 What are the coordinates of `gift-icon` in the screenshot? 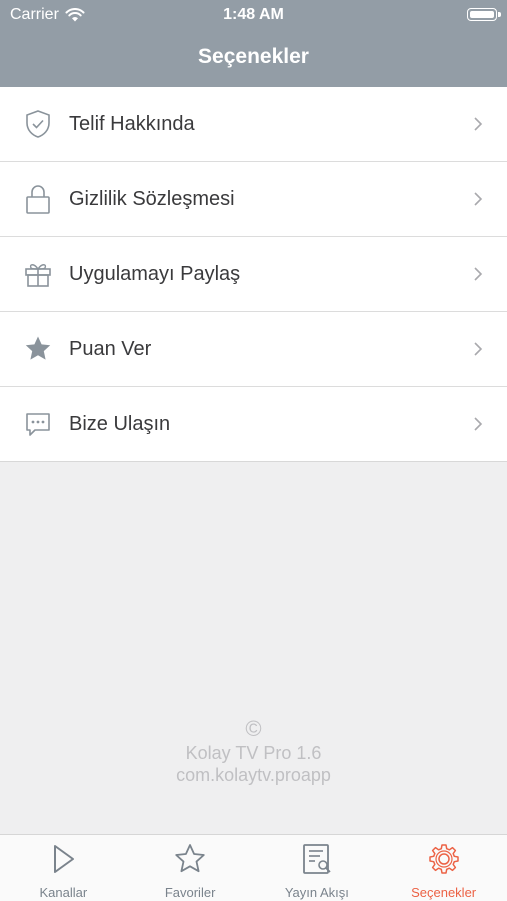 It's located at (38, 274).